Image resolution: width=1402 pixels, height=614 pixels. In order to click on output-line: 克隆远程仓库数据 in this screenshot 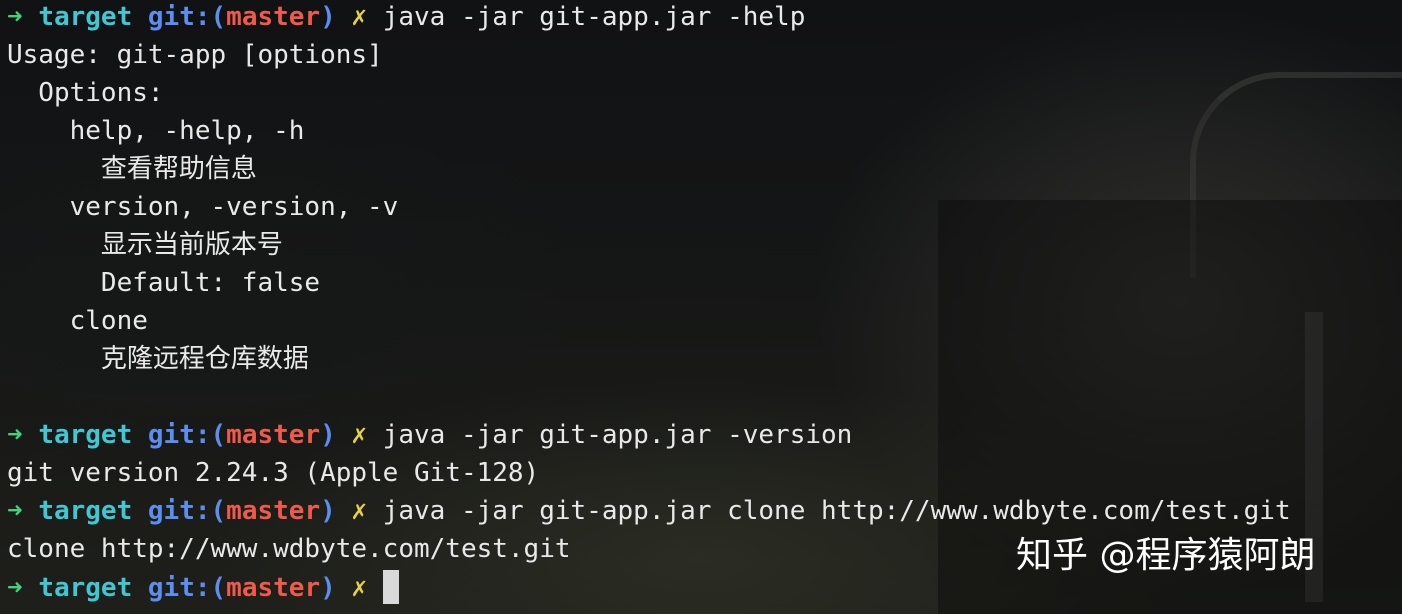, I will do `click(158, 359)`.